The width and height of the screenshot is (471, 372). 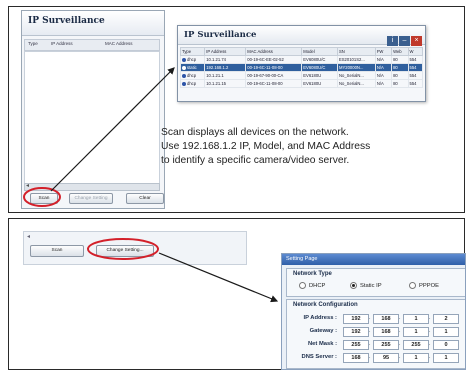 I want to click on panel1-annotations, so click(x=99, y=137).